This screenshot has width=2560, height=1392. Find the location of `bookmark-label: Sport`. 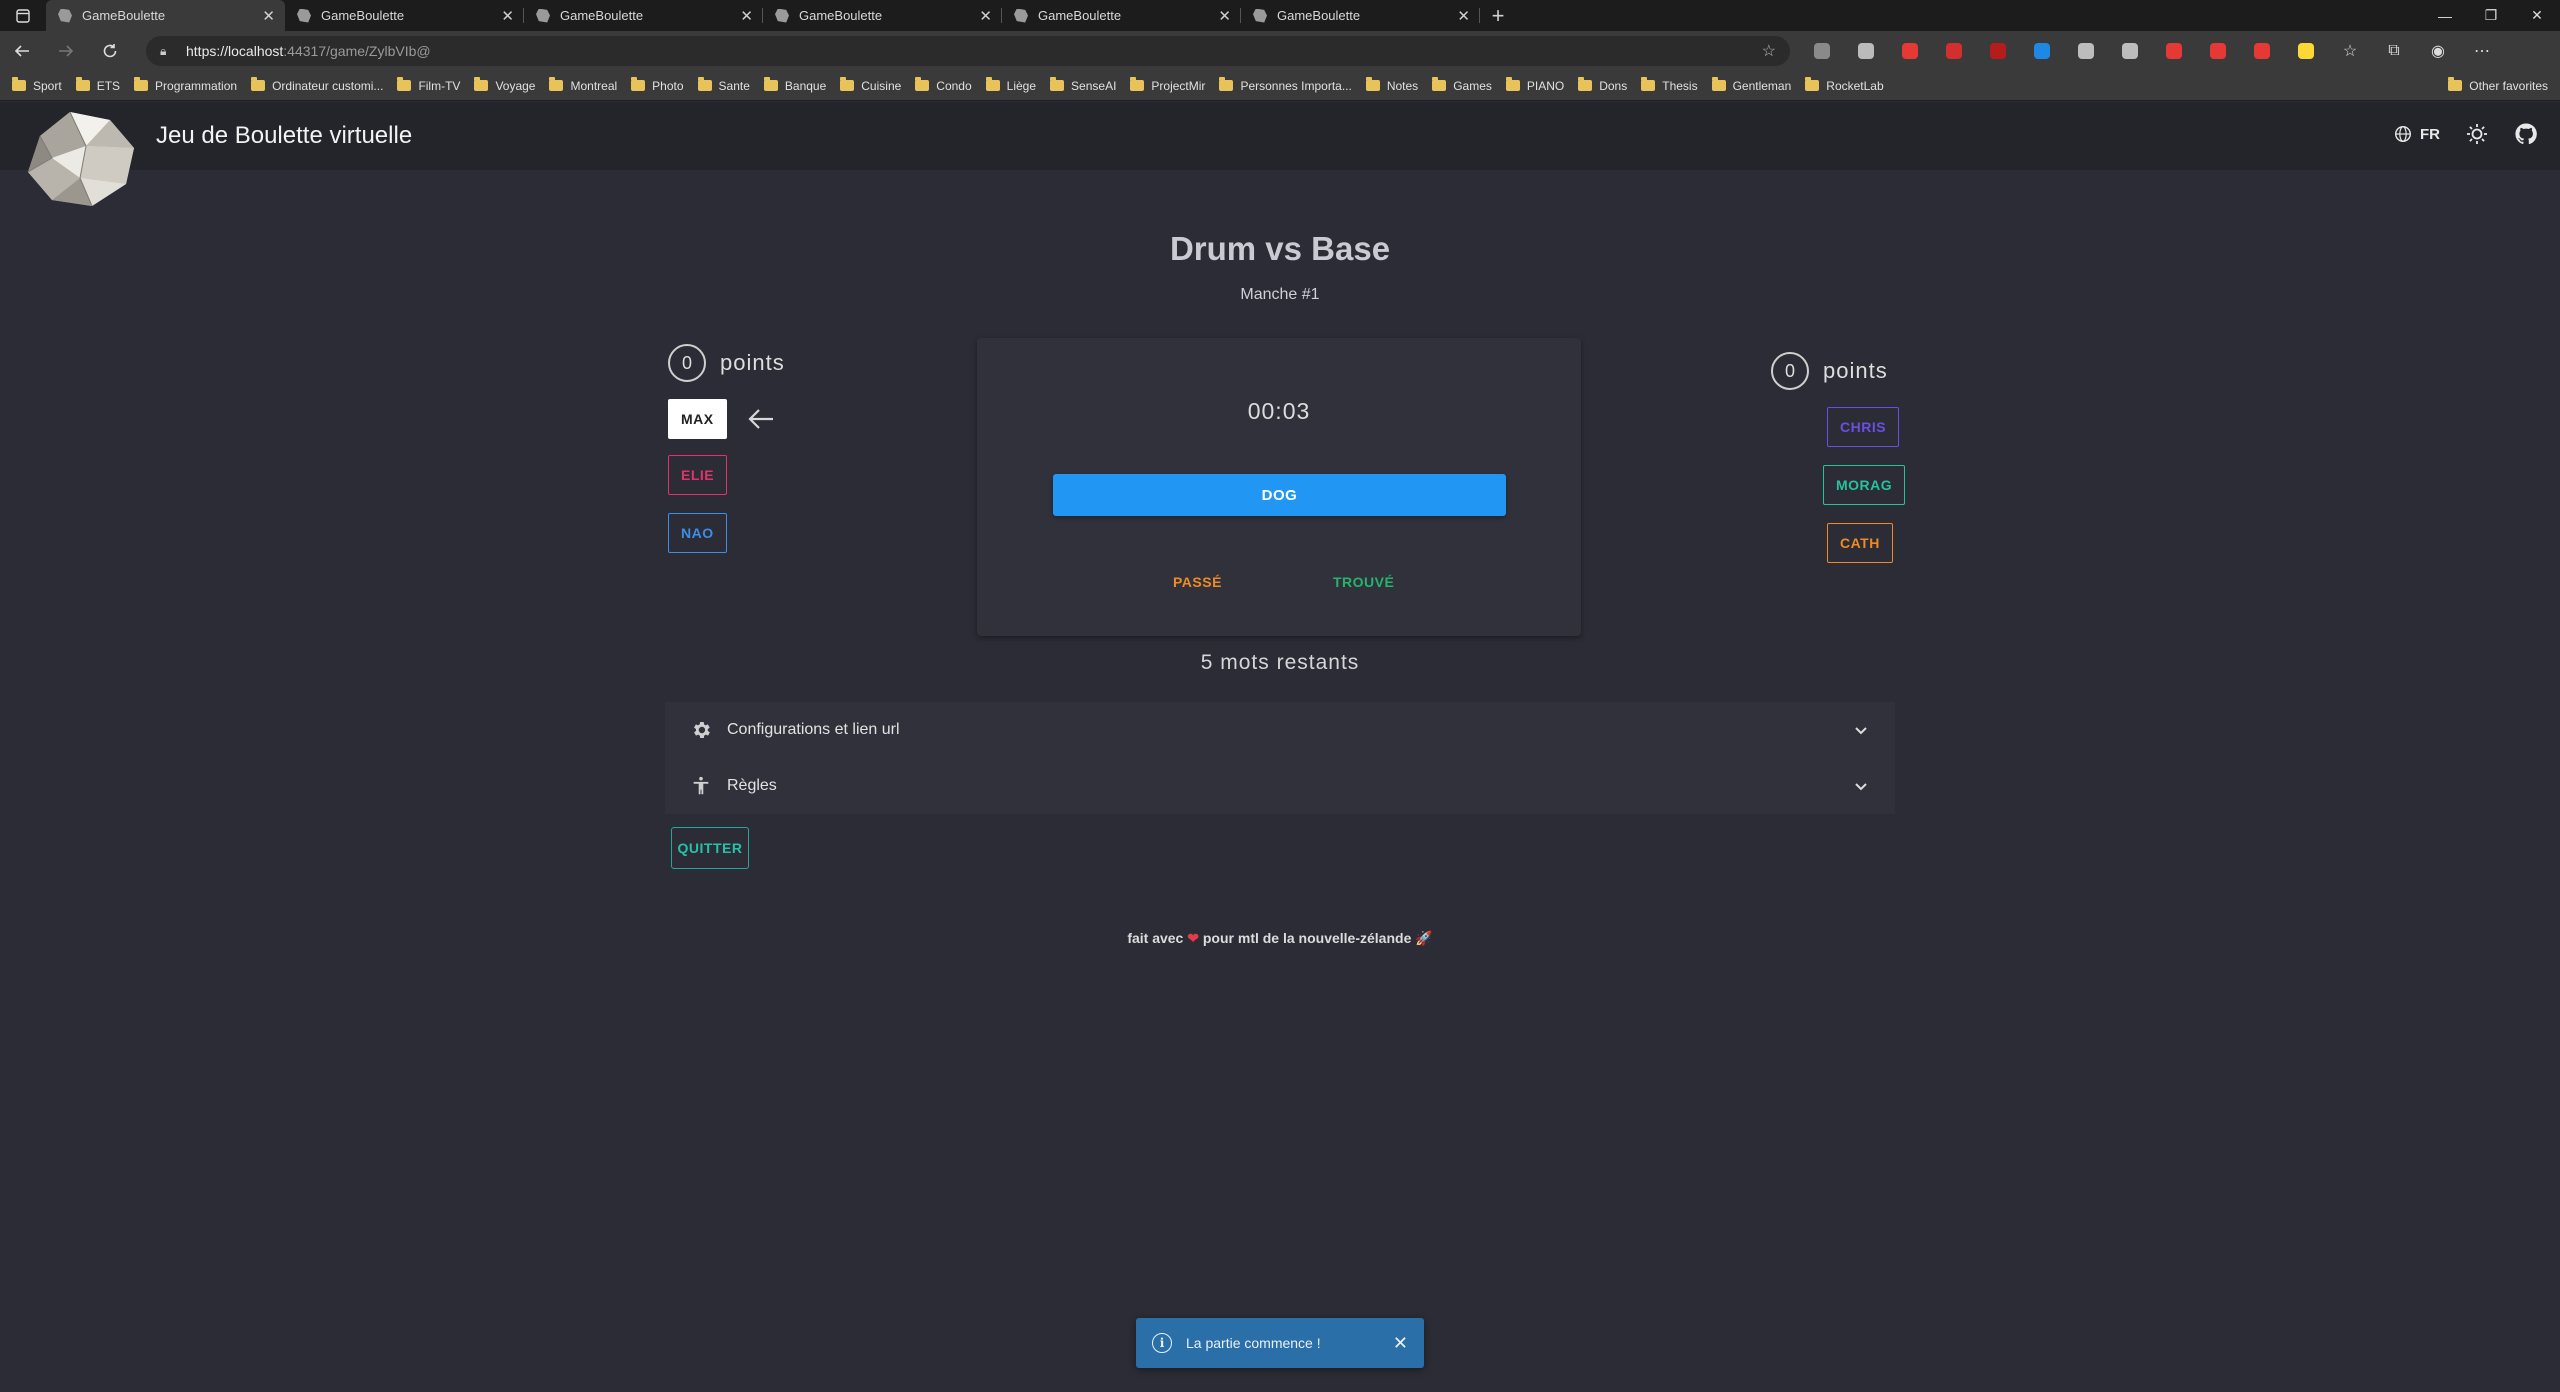

bookmark-label: Sport is located at coordinates (47, 85).